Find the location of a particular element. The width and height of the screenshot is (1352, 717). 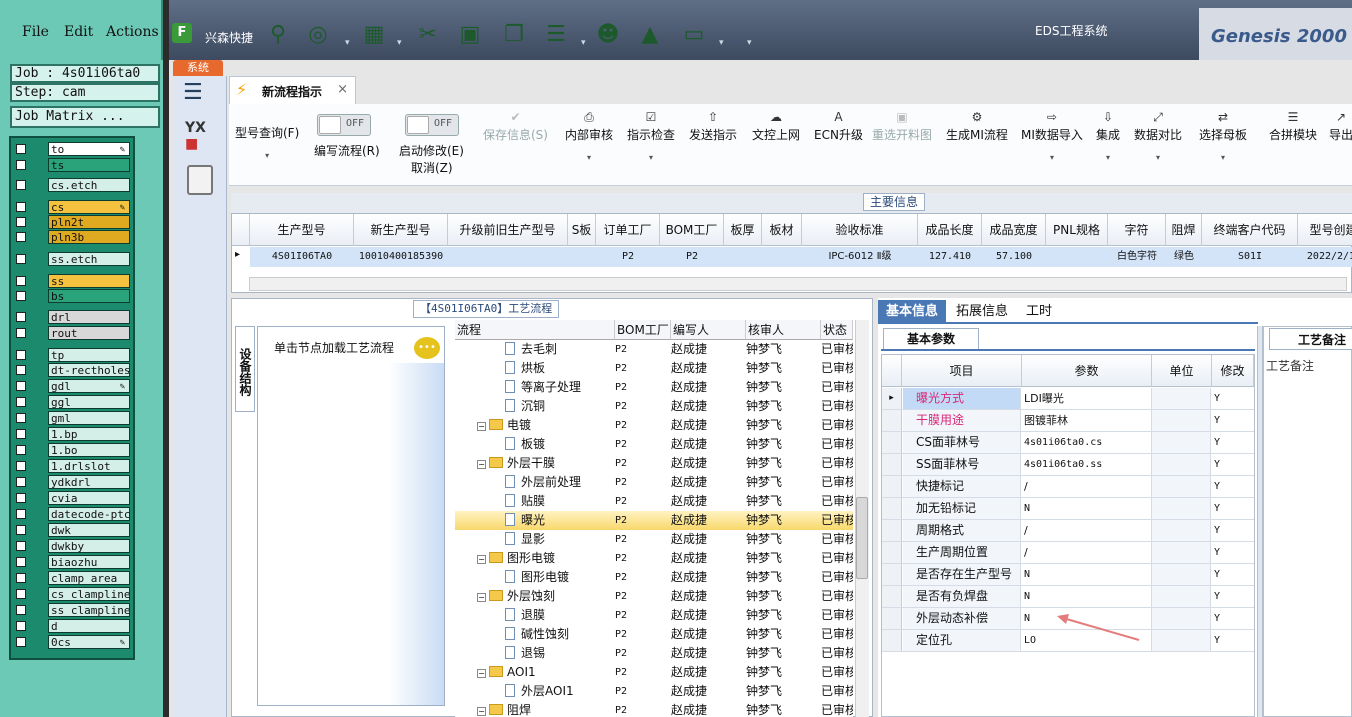

tree-row: 沉铜 P2 赵成捷 钟梦飞 已审核 is located at coordinates (654, 406).